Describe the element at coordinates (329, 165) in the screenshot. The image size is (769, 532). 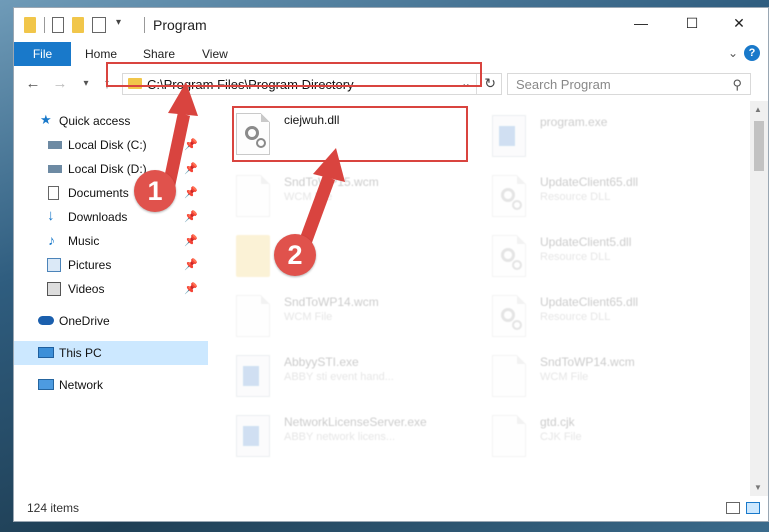
I see `arrow-2-head` at that location.